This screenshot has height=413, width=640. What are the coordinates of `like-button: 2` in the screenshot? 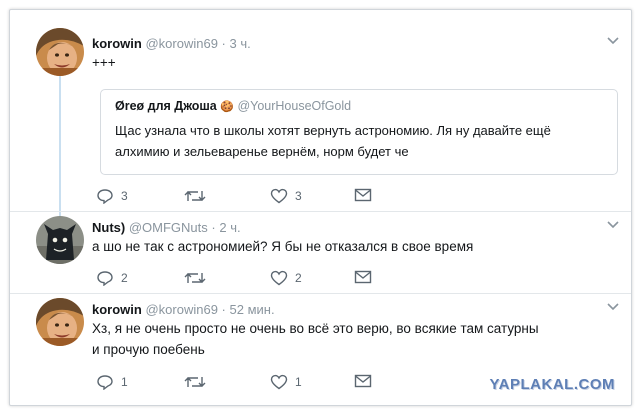 It's located at (286, 278).